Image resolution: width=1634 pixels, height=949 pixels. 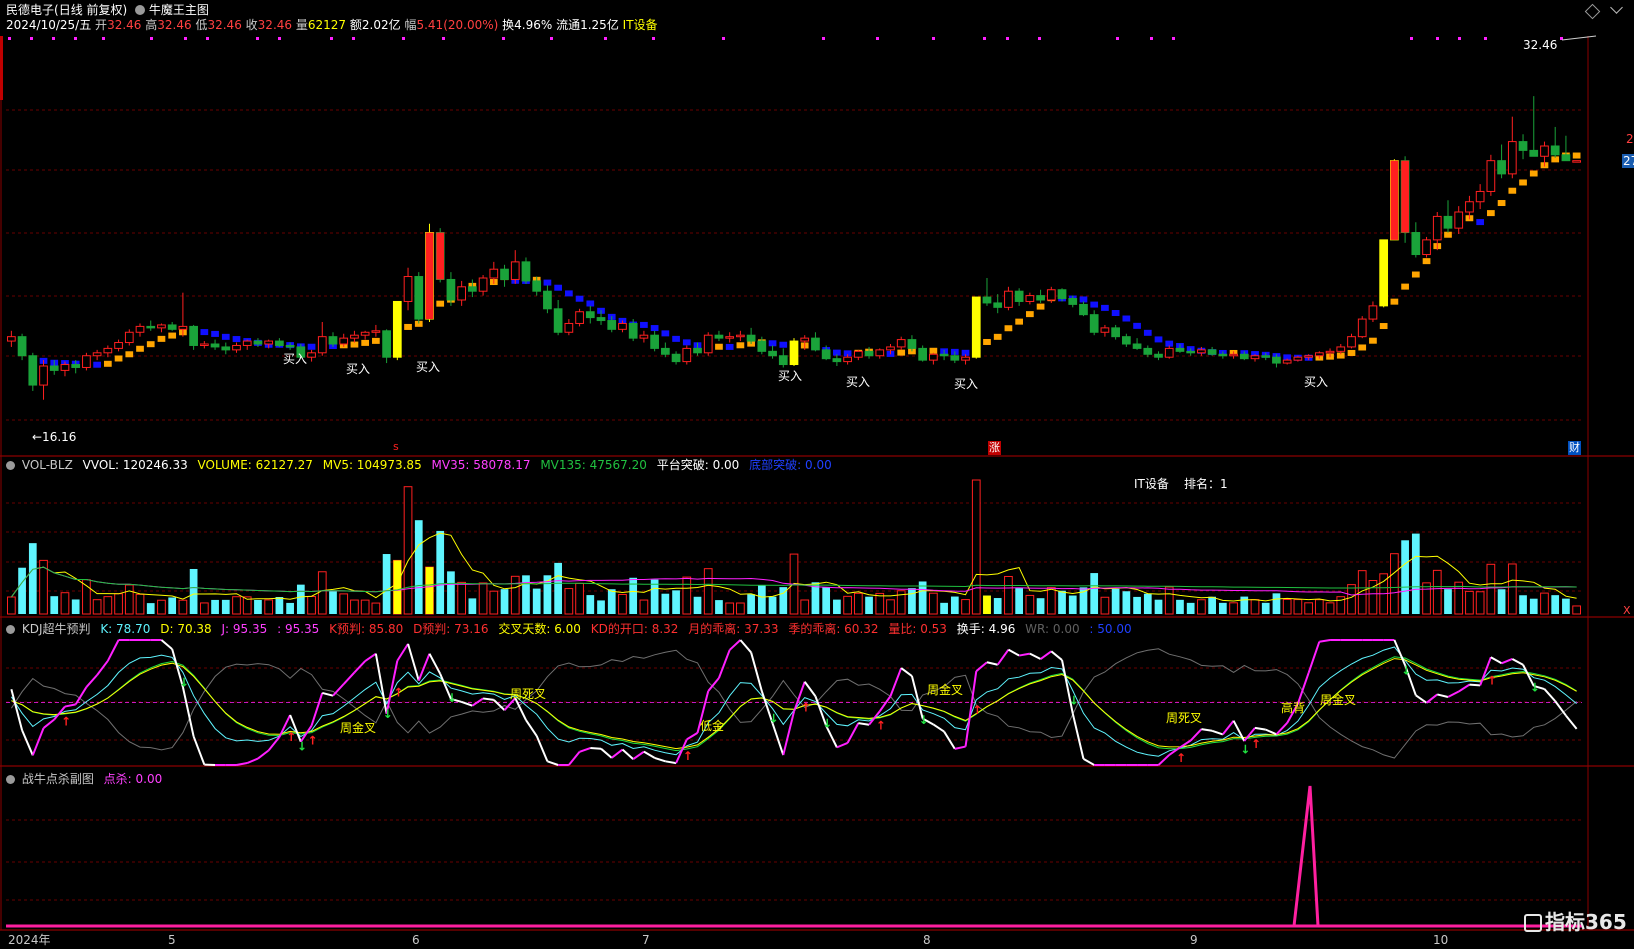 I want to click on kdj-signal-label: 低金, so click(x=712, y=725).